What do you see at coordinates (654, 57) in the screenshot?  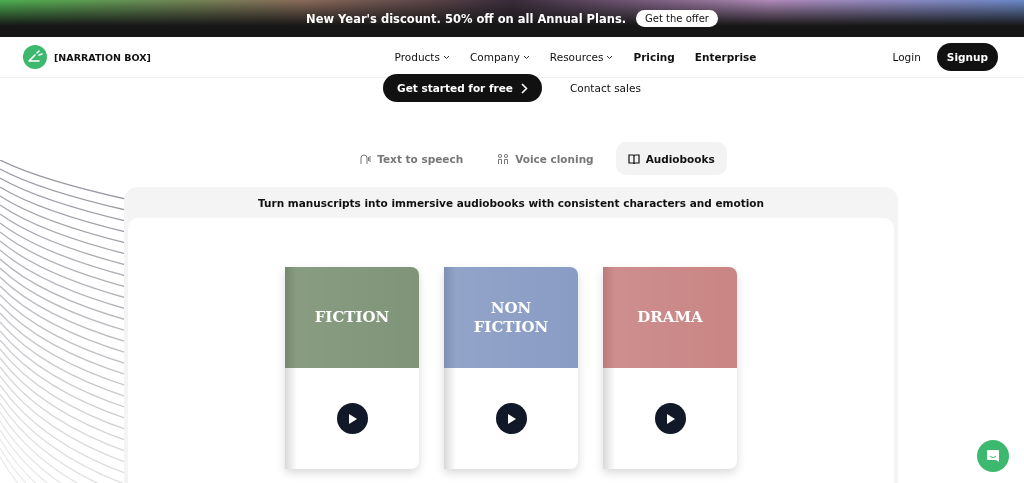 I see `nav-link: Pricing` at bounding box center [654, 57].